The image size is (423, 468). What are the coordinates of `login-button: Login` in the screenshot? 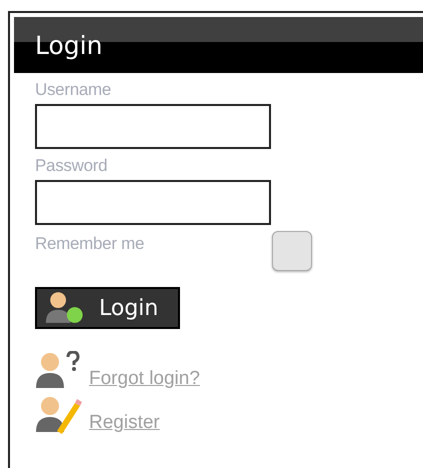 It's located at (107, 308).